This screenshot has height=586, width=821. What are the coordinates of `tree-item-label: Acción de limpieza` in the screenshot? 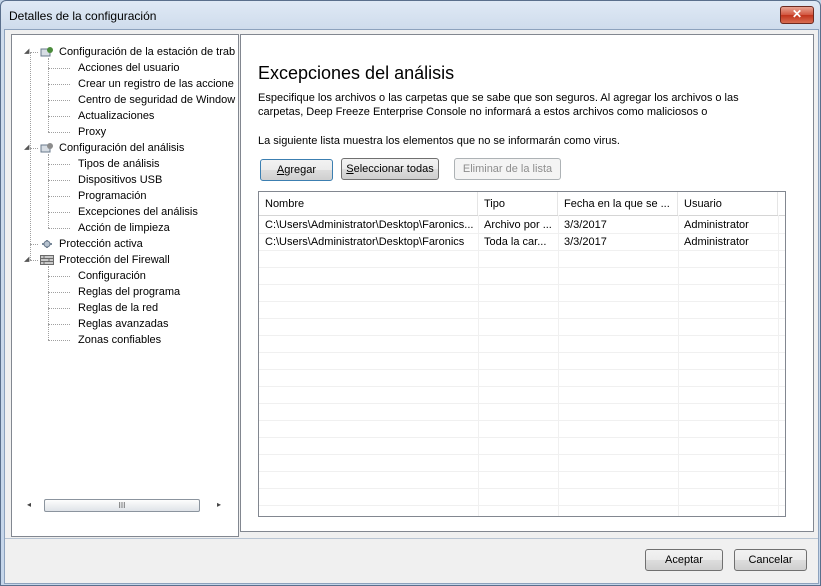 It's located at (124, 228).